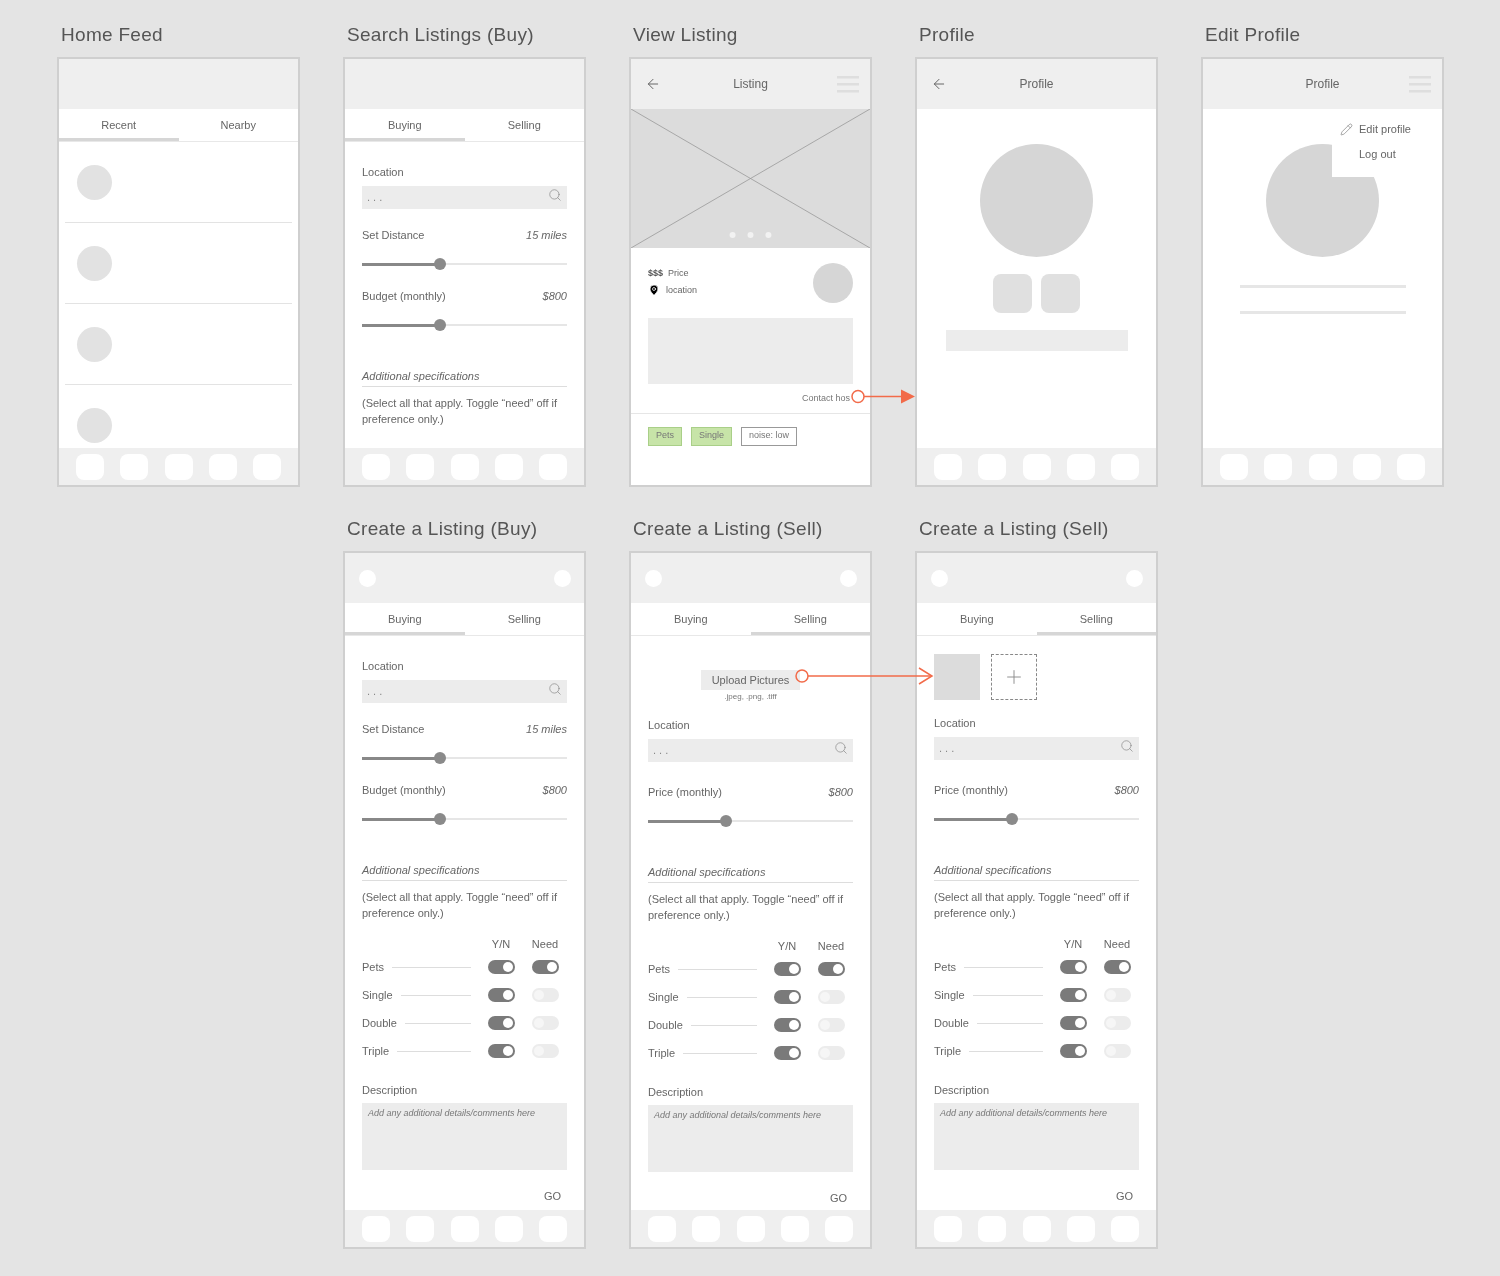 This screenshot has width=1500, height=1276. I want to click on screen-title: Profile, so click(947, 35).